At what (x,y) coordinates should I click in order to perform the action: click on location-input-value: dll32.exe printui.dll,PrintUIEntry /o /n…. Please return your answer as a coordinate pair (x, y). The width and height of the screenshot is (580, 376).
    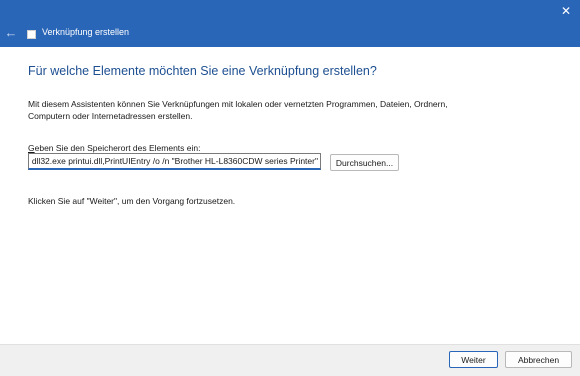
    Looking at the image, I should click on (174, 161).